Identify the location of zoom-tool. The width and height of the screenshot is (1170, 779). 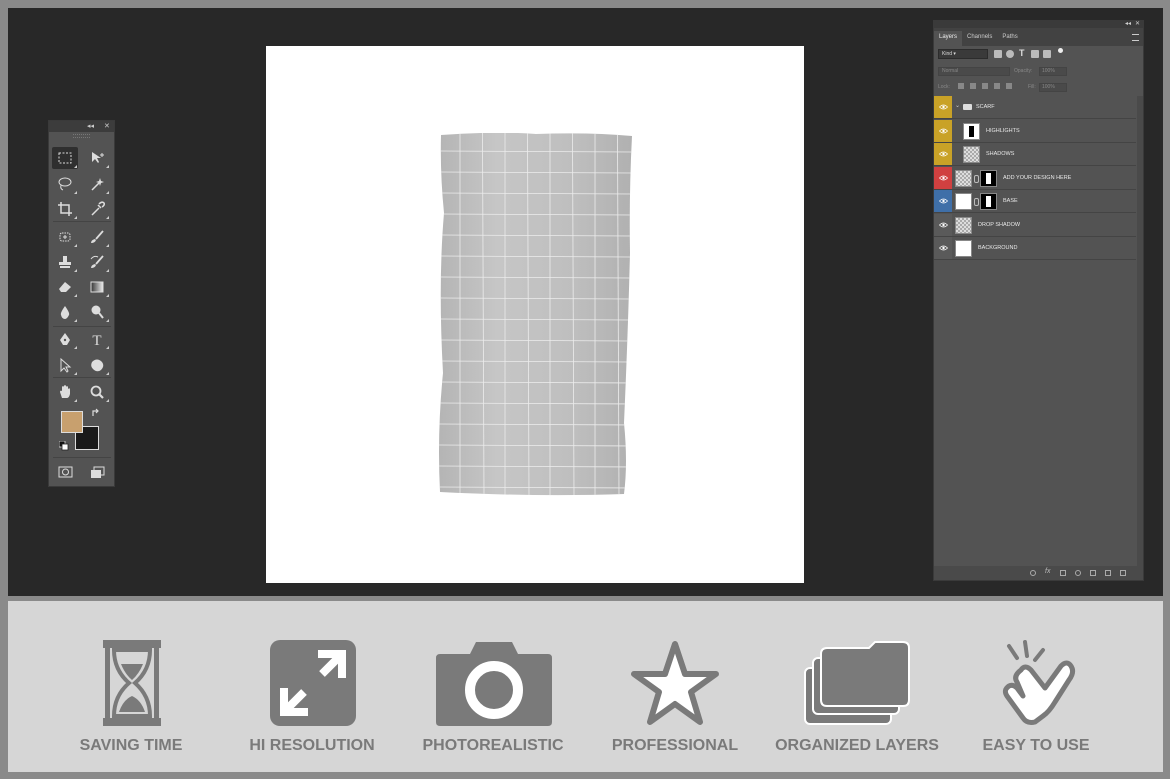
(97, 392).